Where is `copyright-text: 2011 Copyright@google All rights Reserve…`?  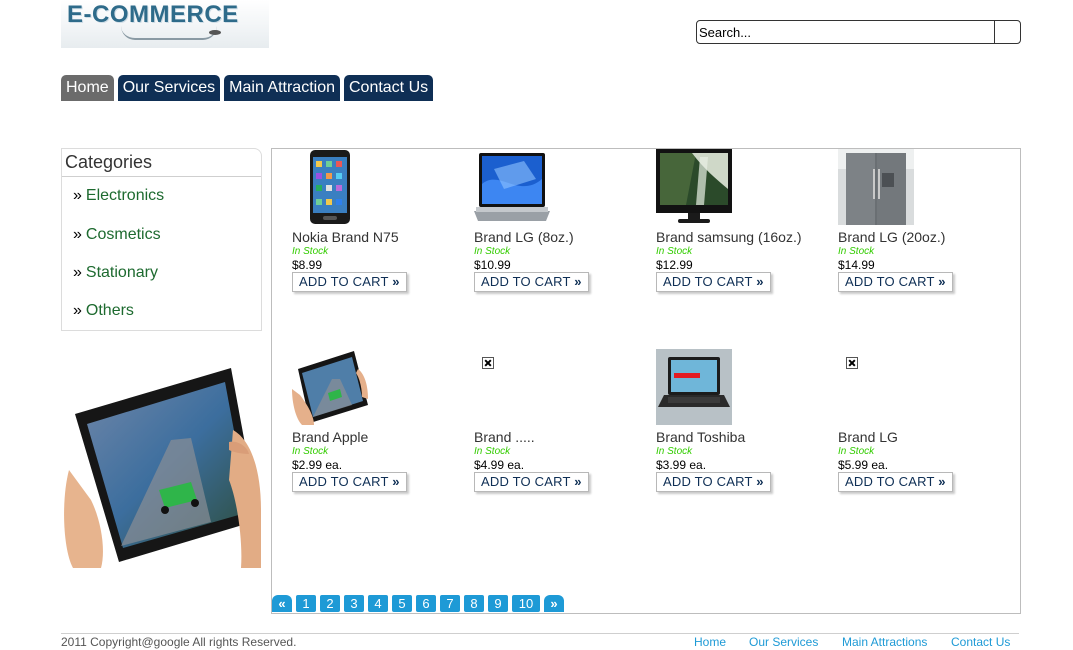 copyright-text: 2011 Copyright@google All rights Reserve… is located at coordinates (179, 642).